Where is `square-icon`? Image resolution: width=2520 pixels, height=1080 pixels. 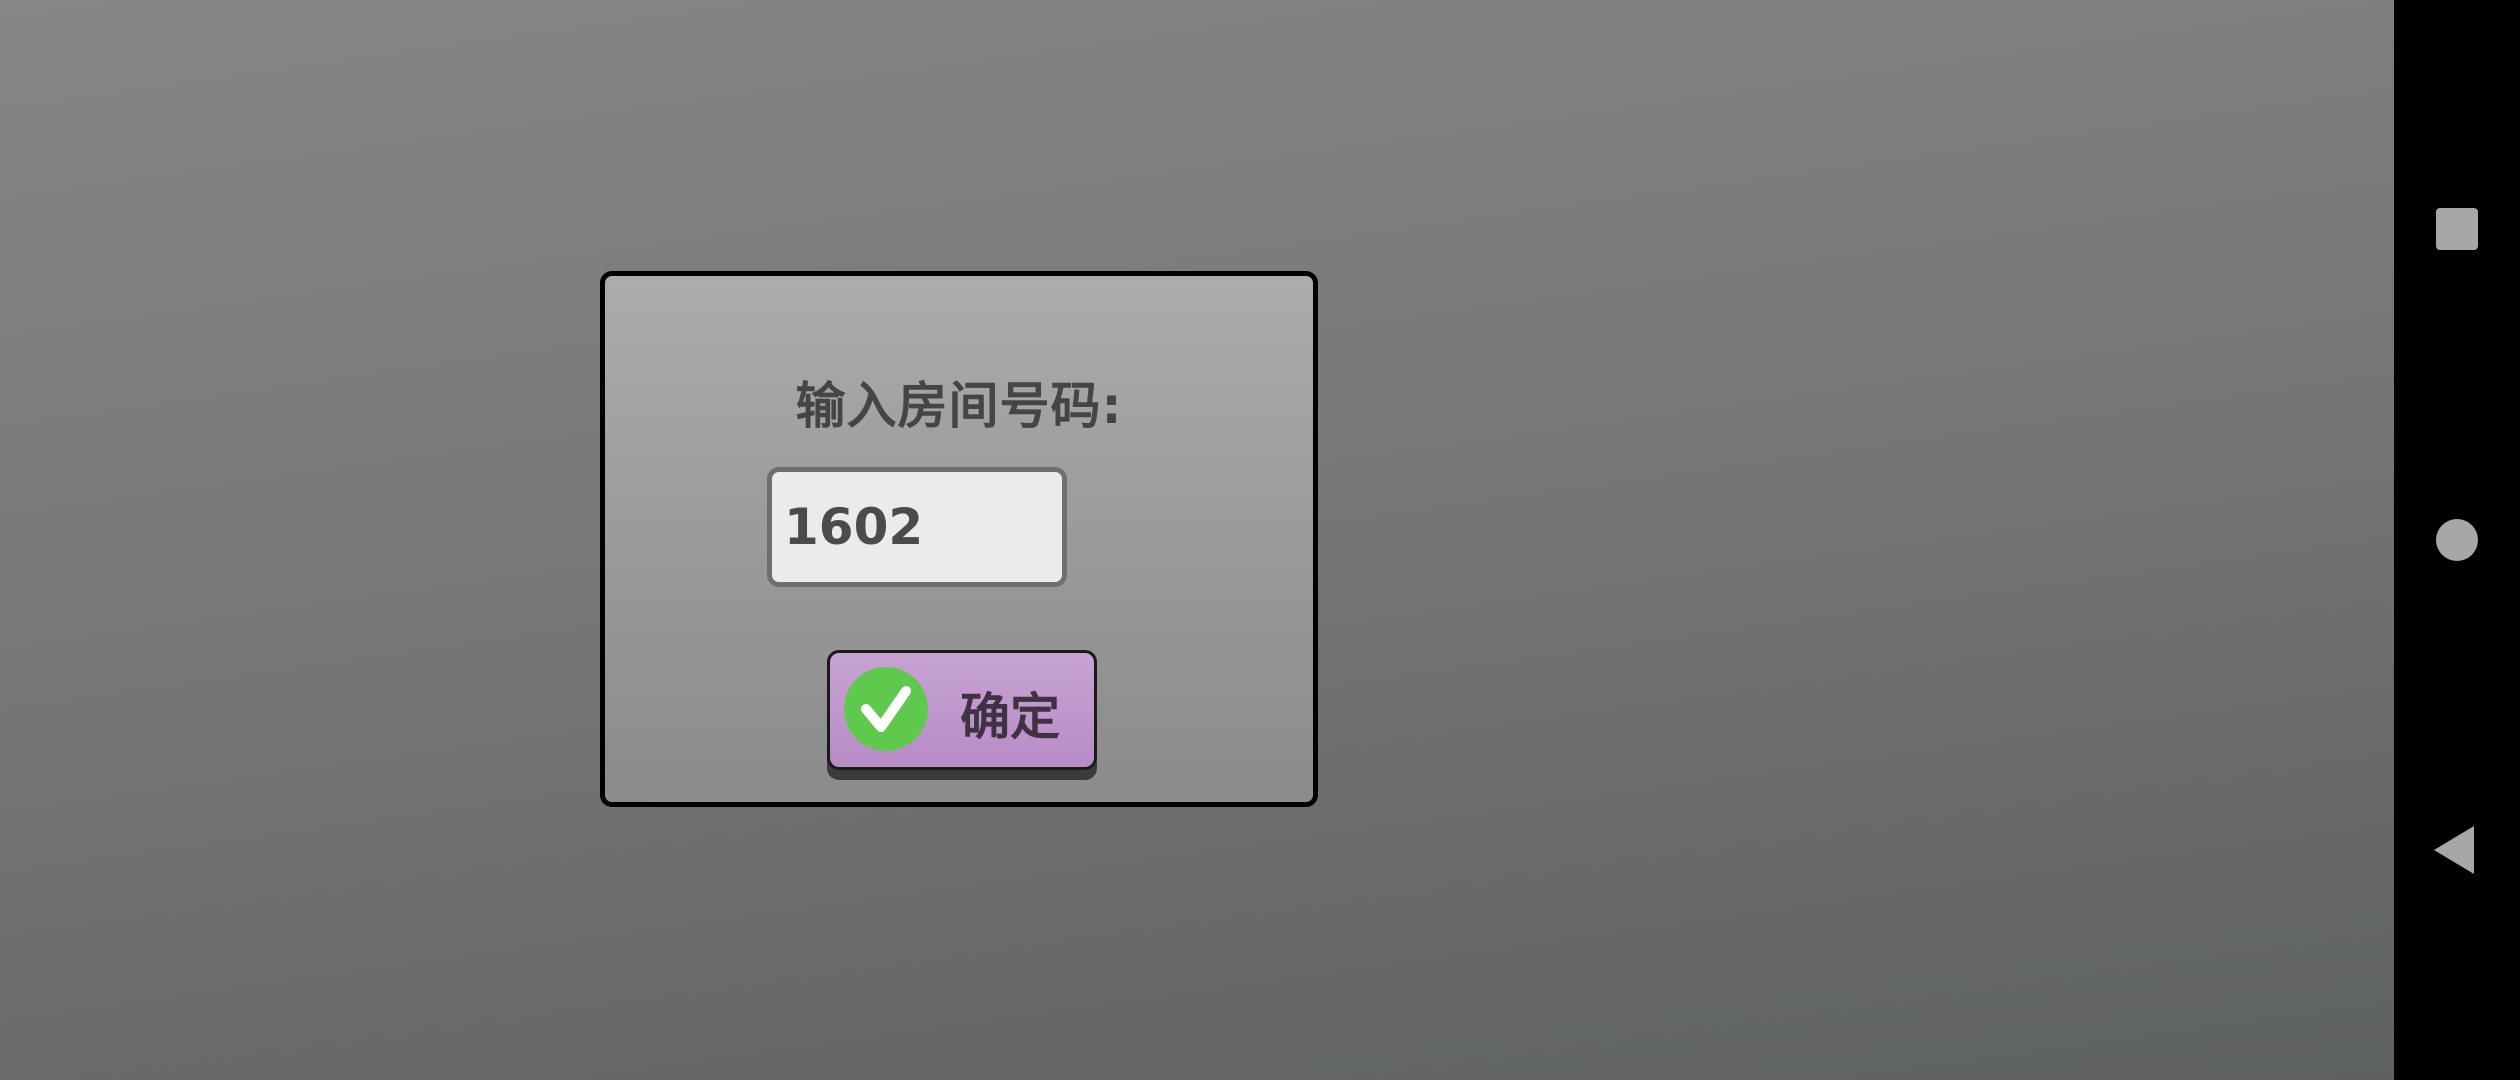
square-icon is located at coordinates (2457, 229).